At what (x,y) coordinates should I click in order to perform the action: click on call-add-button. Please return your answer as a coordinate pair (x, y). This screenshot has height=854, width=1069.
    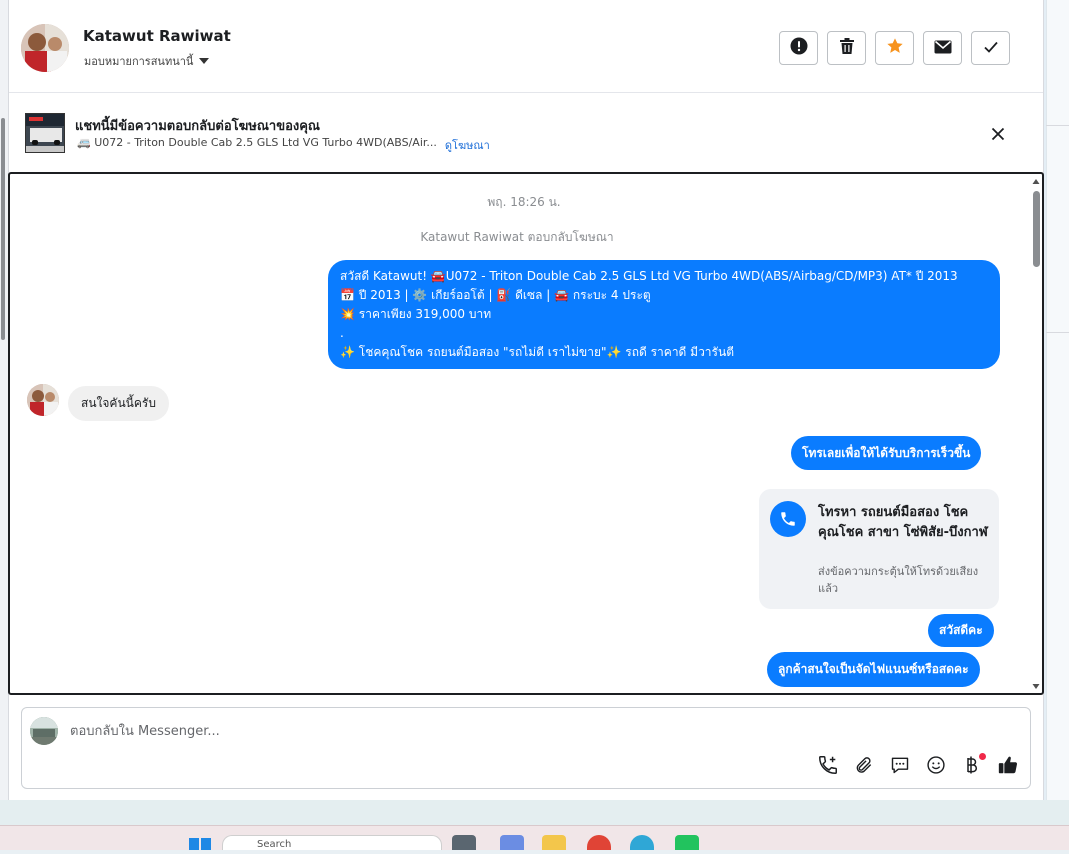
    Looking at the image, I should click on (828, 767).